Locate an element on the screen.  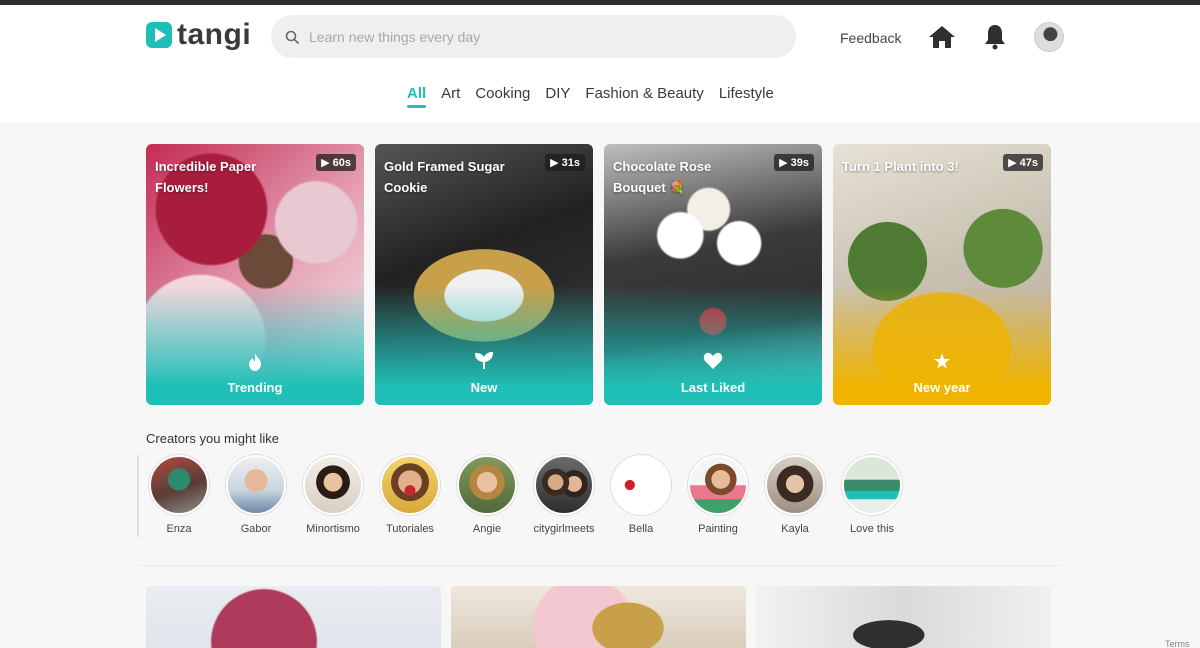
card-title: Incredible Paper Flowers! is located at coordinates (206, 177).